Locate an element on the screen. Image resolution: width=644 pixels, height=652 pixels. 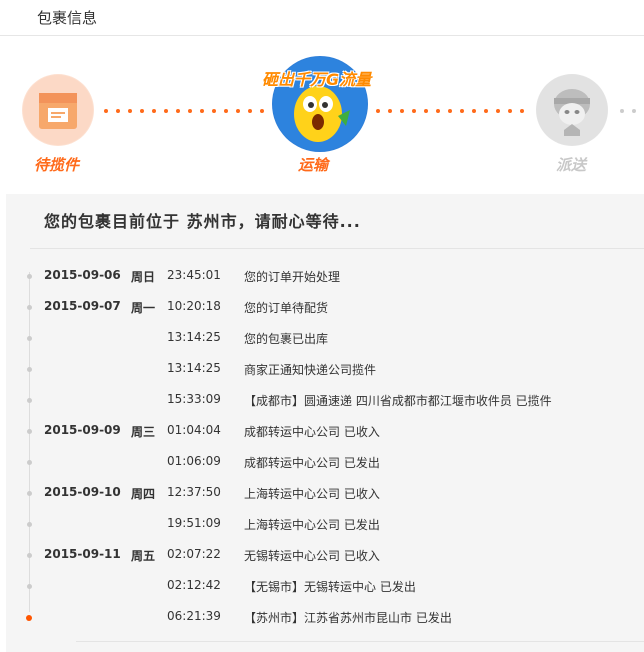
row-weekday: 周三 is located at coordinates (143, 432).